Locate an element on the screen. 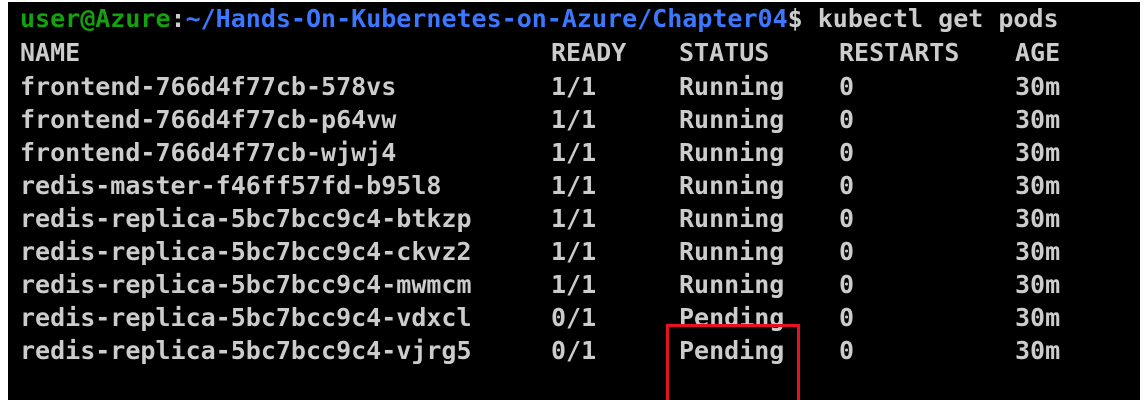 The image size is (1145, 400). pod-name: redis-master-f46ff57fd-b95l8 is located at coordinates (231, 185).